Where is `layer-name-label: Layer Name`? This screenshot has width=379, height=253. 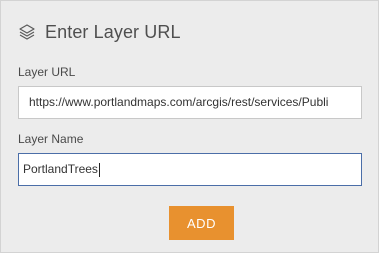 layer-name-label: Layer Name is located at coordinates (51, 139).